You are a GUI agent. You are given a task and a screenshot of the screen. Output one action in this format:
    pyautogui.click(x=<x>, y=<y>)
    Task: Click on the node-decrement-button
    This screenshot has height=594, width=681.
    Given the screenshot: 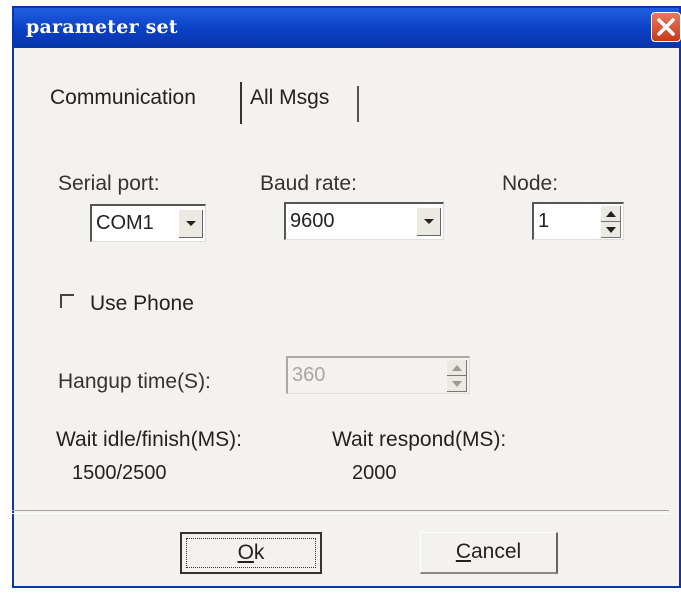 What is the action you would take?
    pyautogui.click(x=611, y=230)
    